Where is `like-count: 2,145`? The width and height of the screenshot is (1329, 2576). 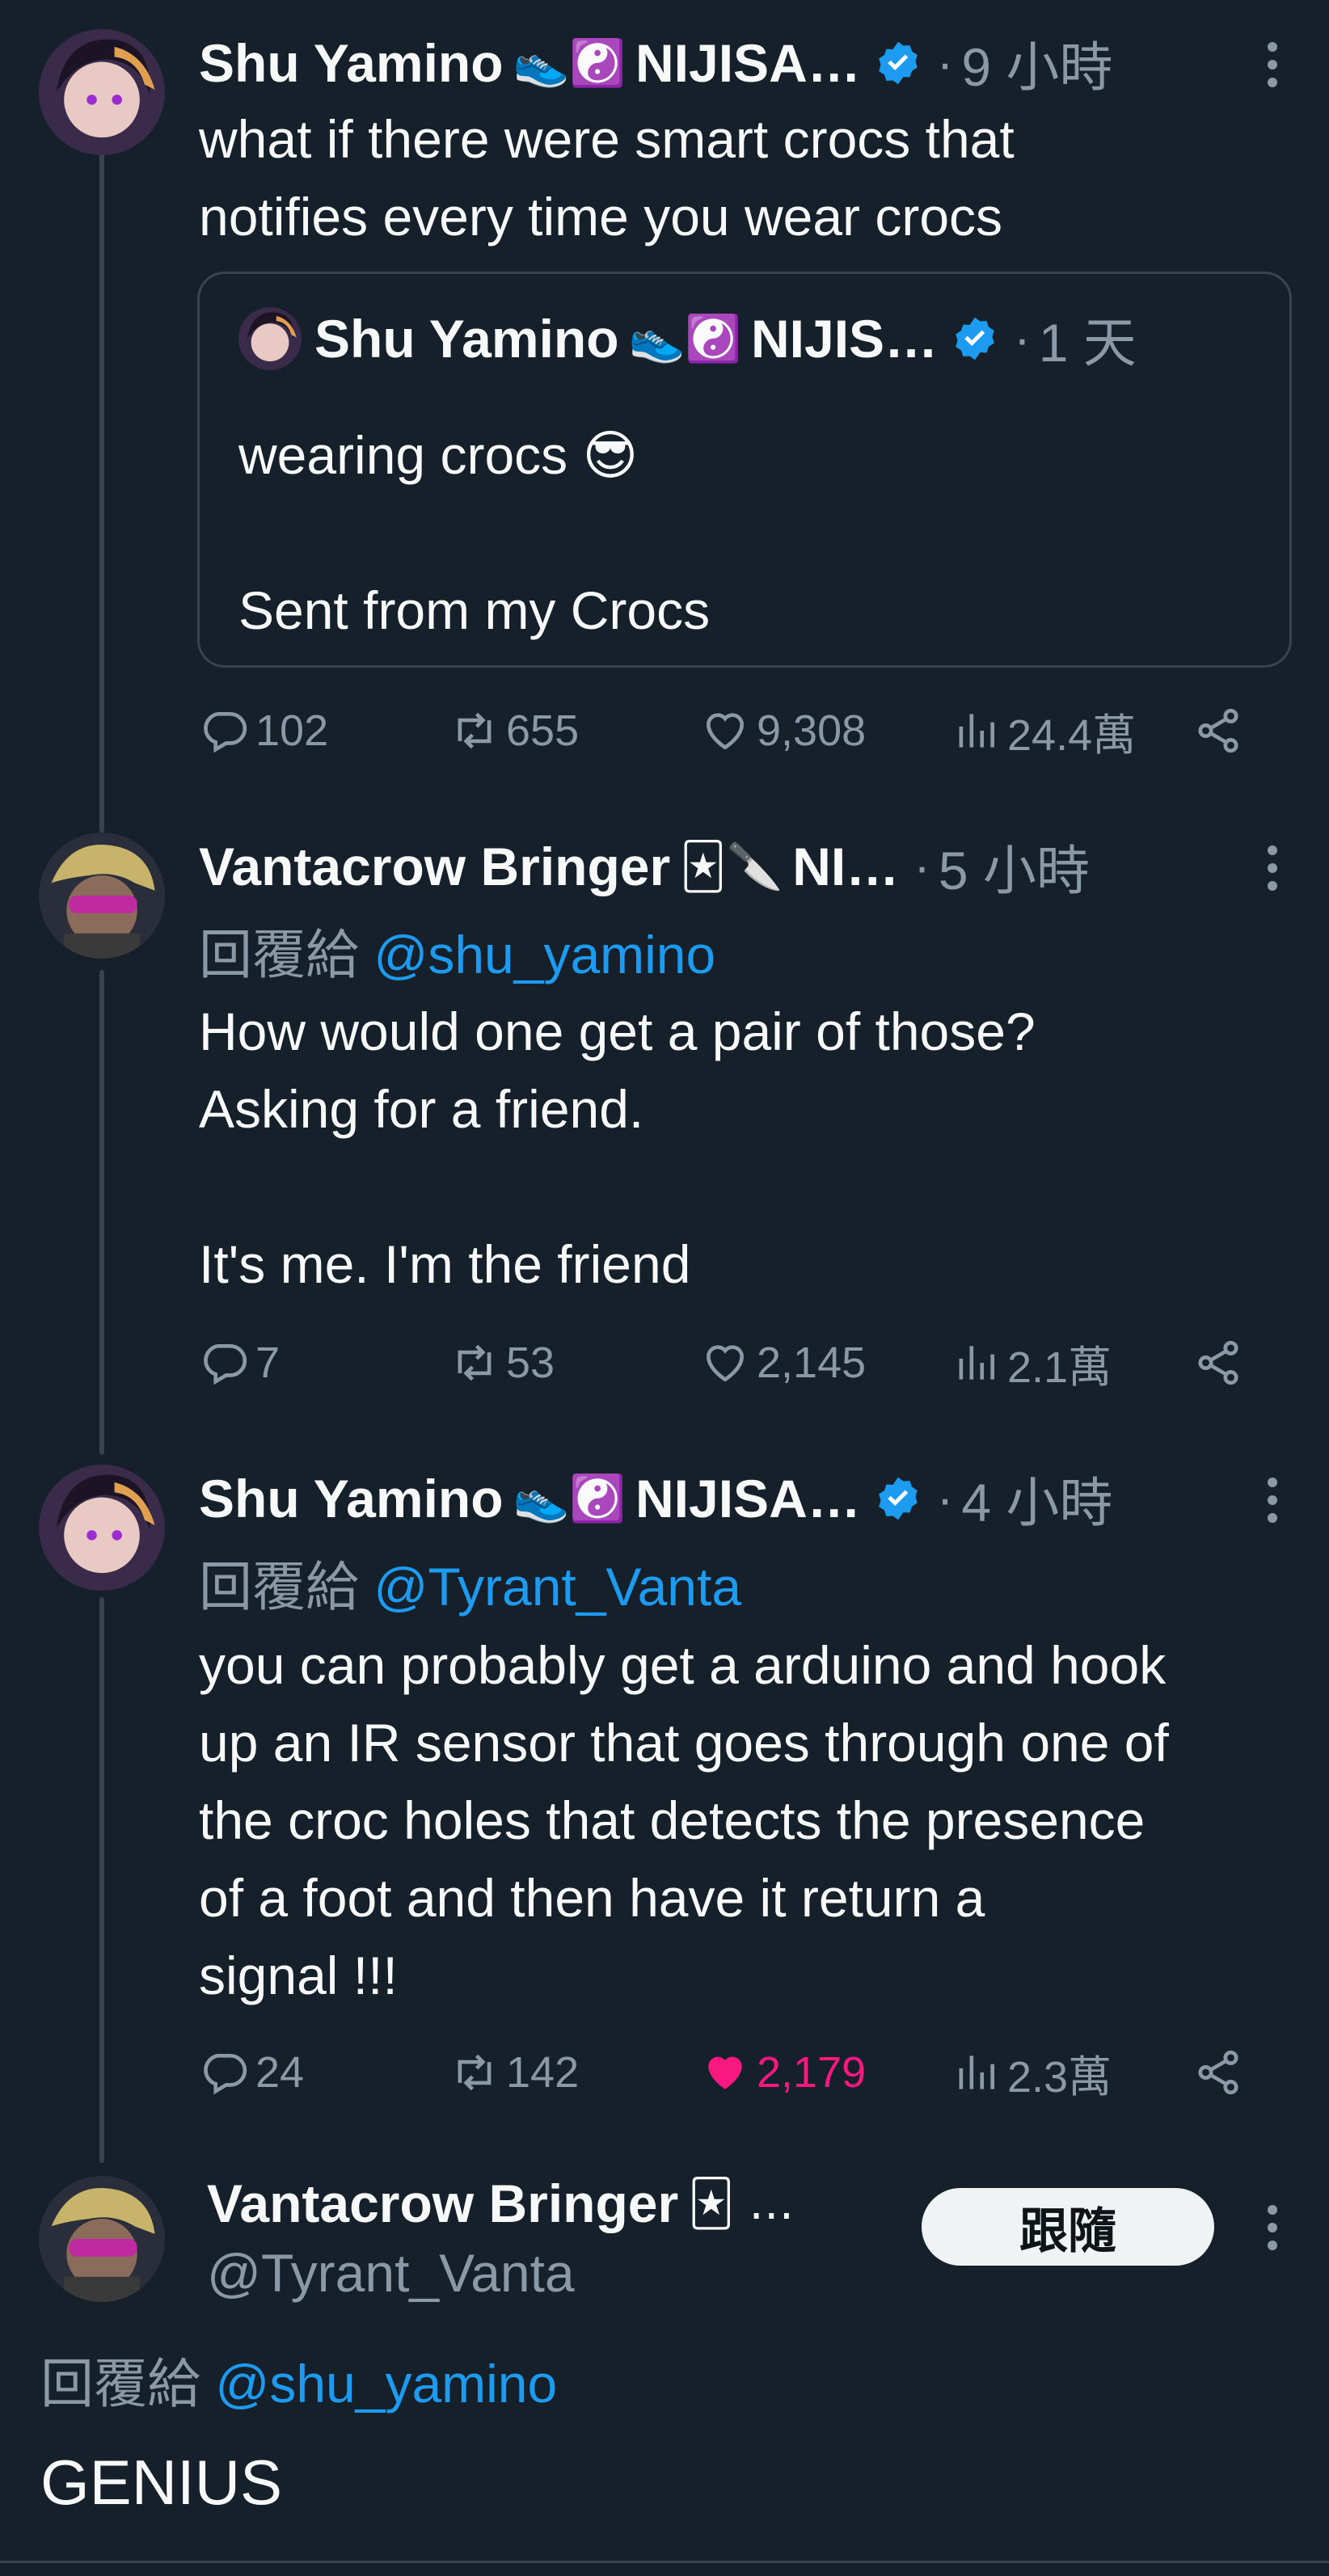 like-count: 2,145 is located at coordinates (812, 1363).